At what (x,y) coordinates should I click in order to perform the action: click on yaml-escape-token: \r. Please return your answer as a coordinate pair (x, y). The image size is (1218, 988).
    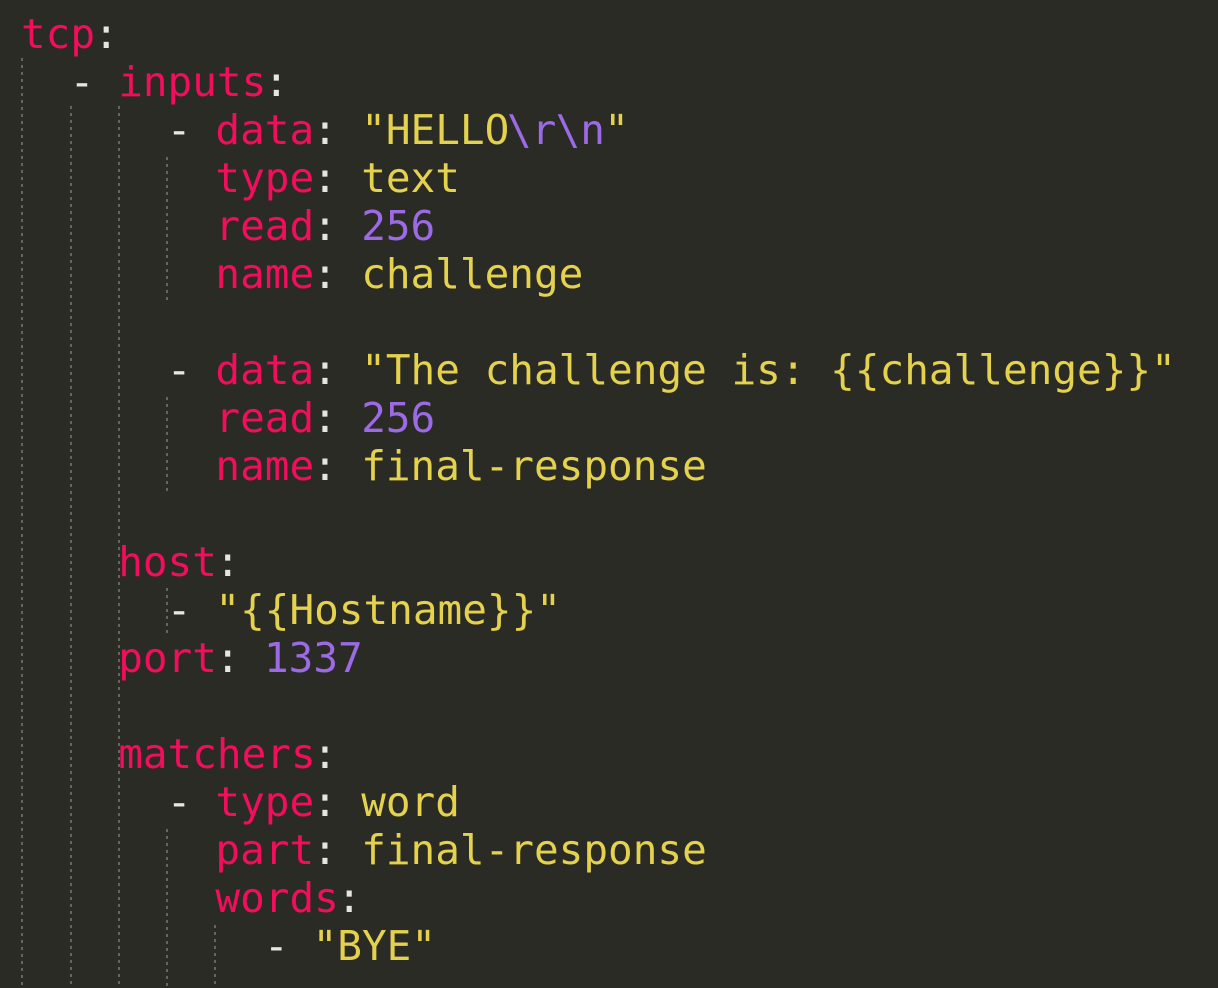
    Looking at the image, I should click on (532, 130).